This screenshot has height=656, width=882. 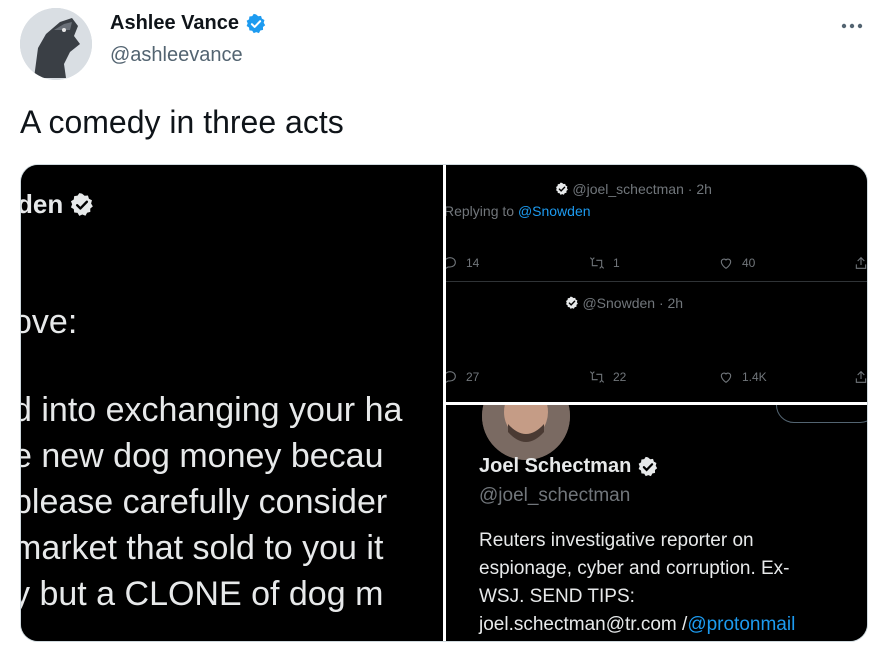 I want to click on tweet-text: A comedy in three acts, so click(x=182, y=122).